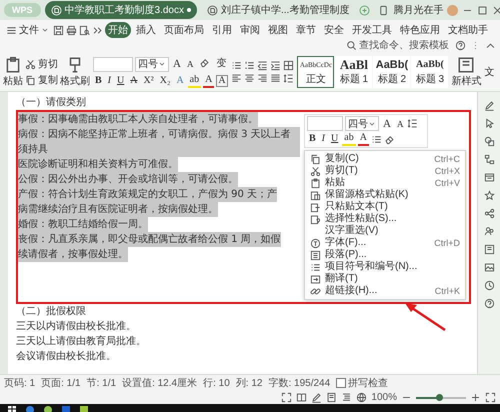  What do you see at coordinates (48, 409) in the screenshot?
I see `app-icon` at bounding box center [48, 409].